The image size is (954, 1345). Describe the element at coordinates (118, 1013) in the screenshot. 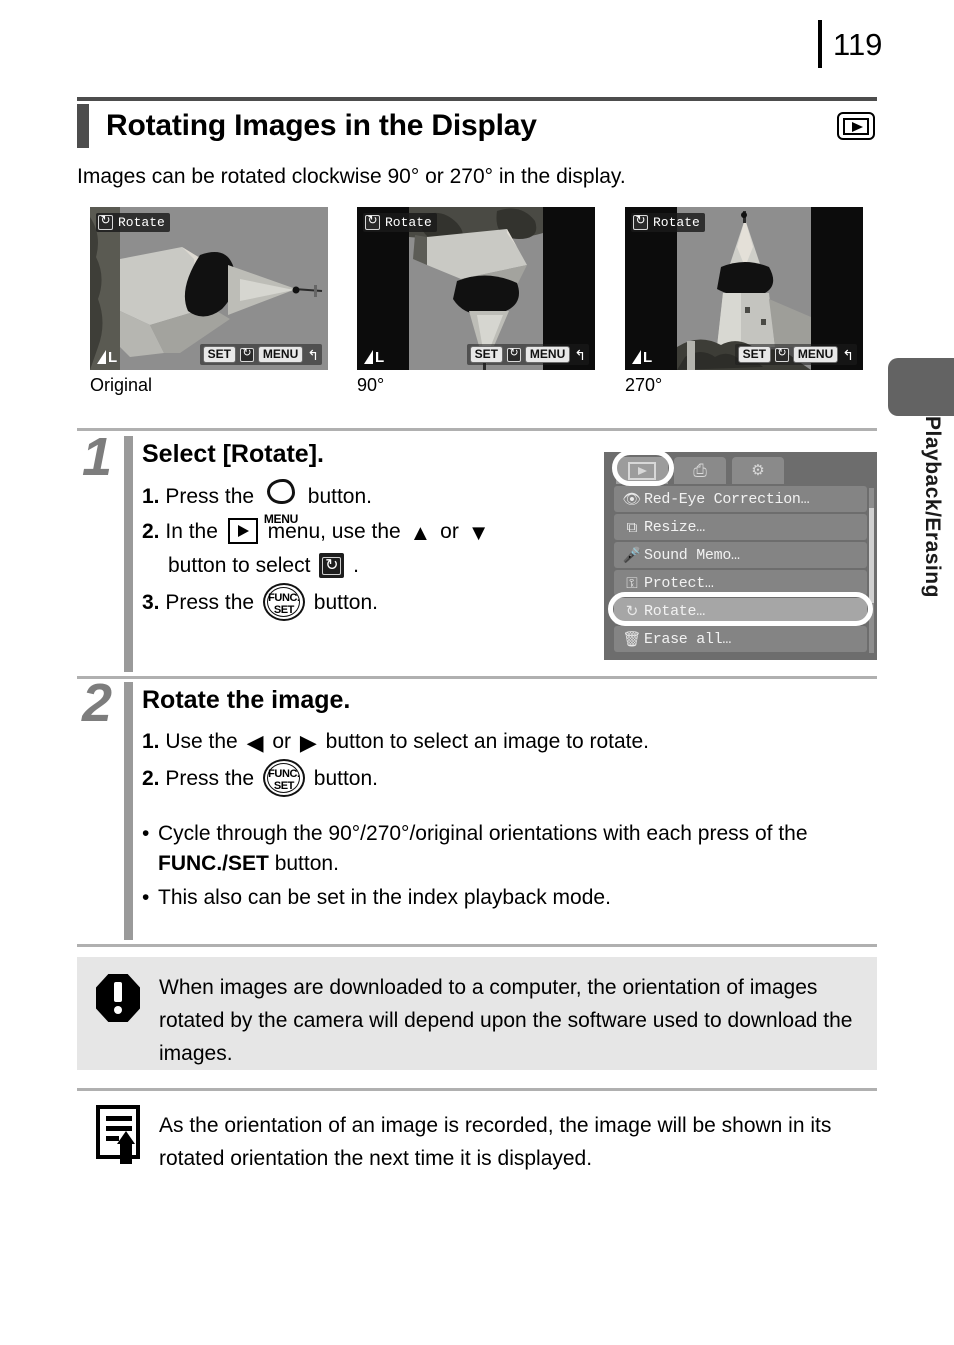

I see `exclamation-icon` at that location.